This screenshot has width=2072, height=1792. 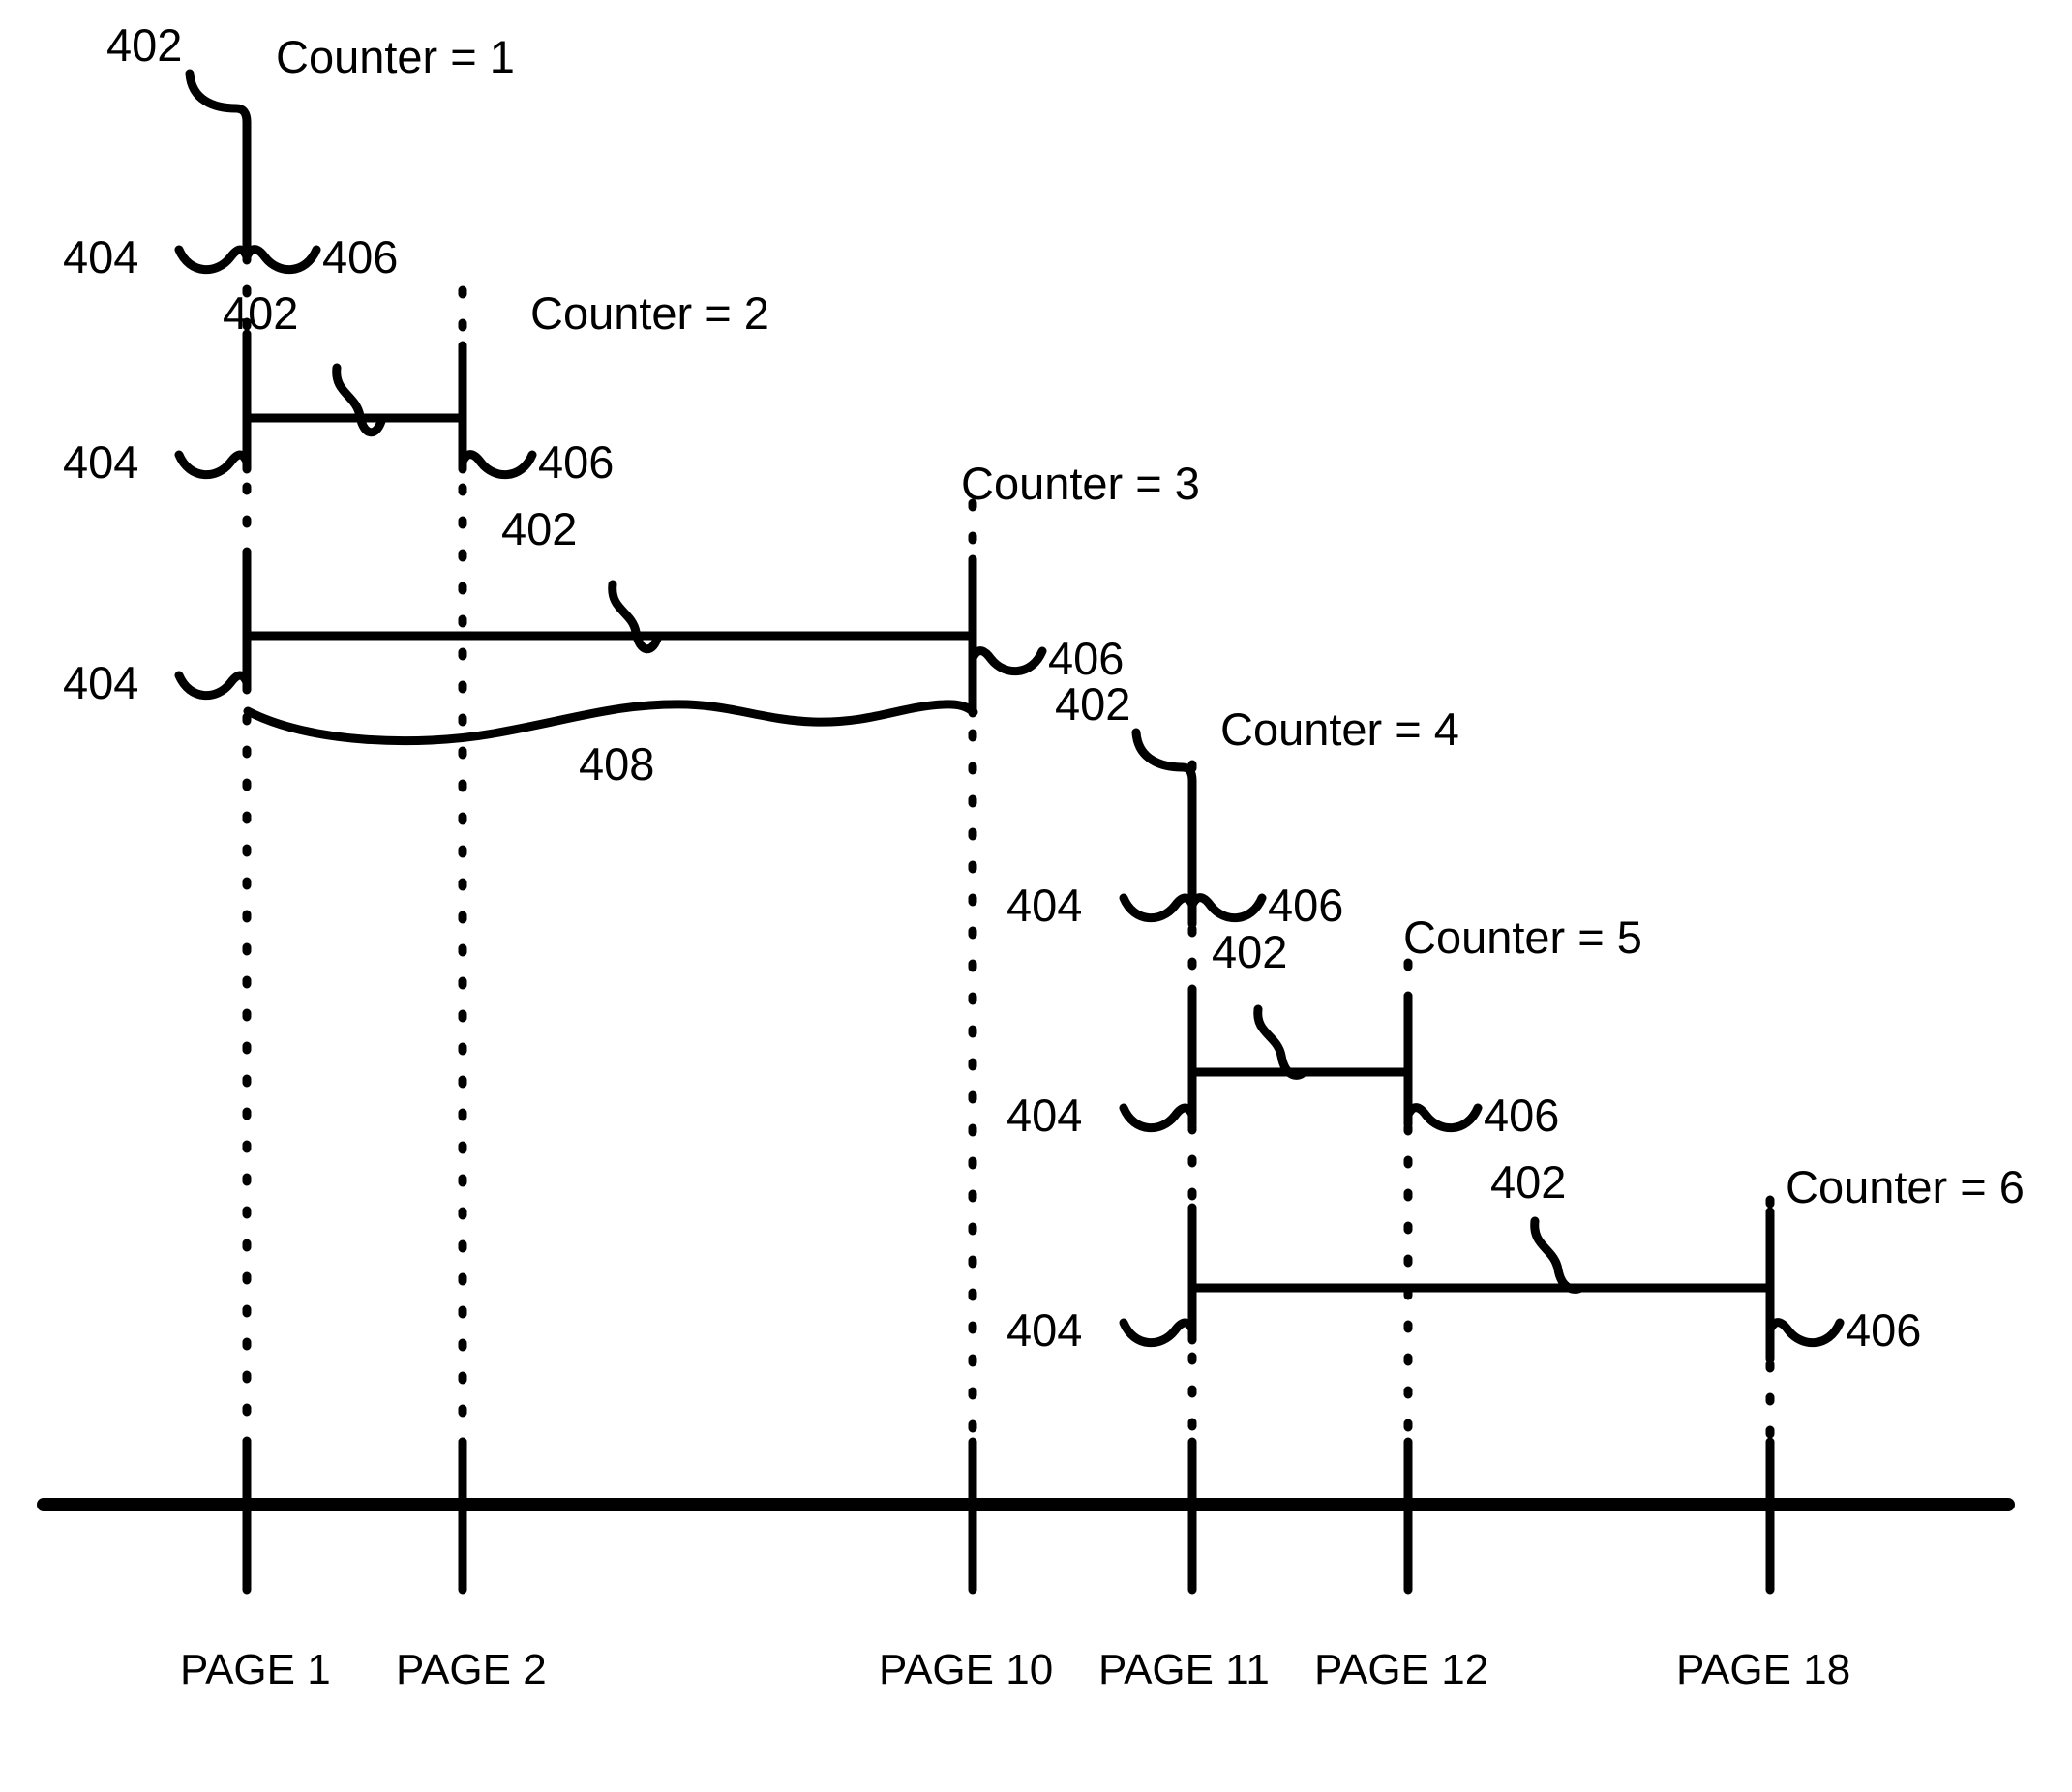 What do you see at coordinates (213, 260) in the screenshot?
I see `leader-404-c1` at bounding box center [213, 260].